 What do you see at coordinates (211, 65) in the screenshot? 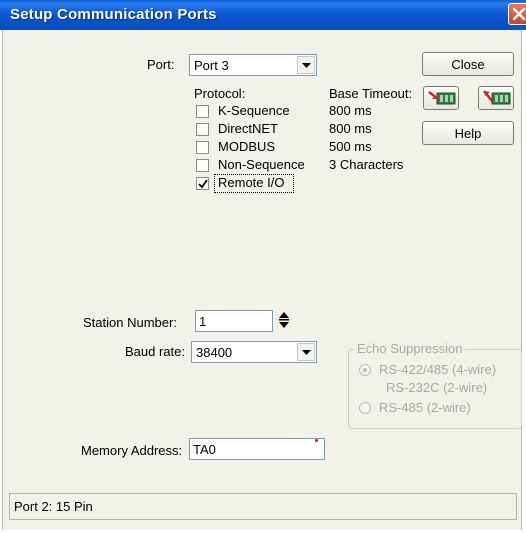
I see `port-select-value: Port 3` at bounding box center [211, 65].